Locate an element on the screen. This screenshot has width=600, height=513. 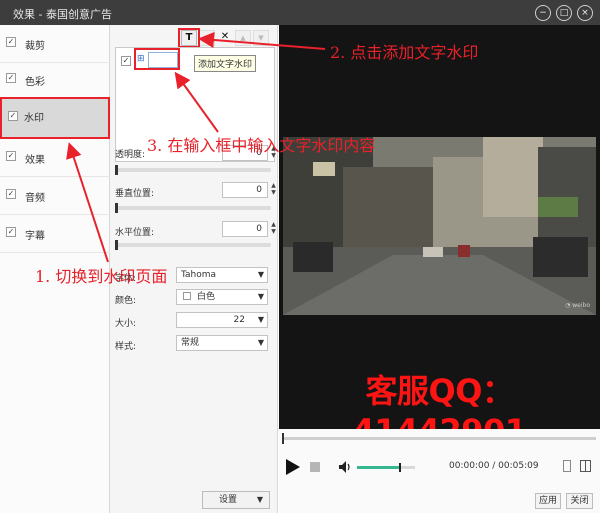
arrow-step2 is located at coordinates (262, 40).